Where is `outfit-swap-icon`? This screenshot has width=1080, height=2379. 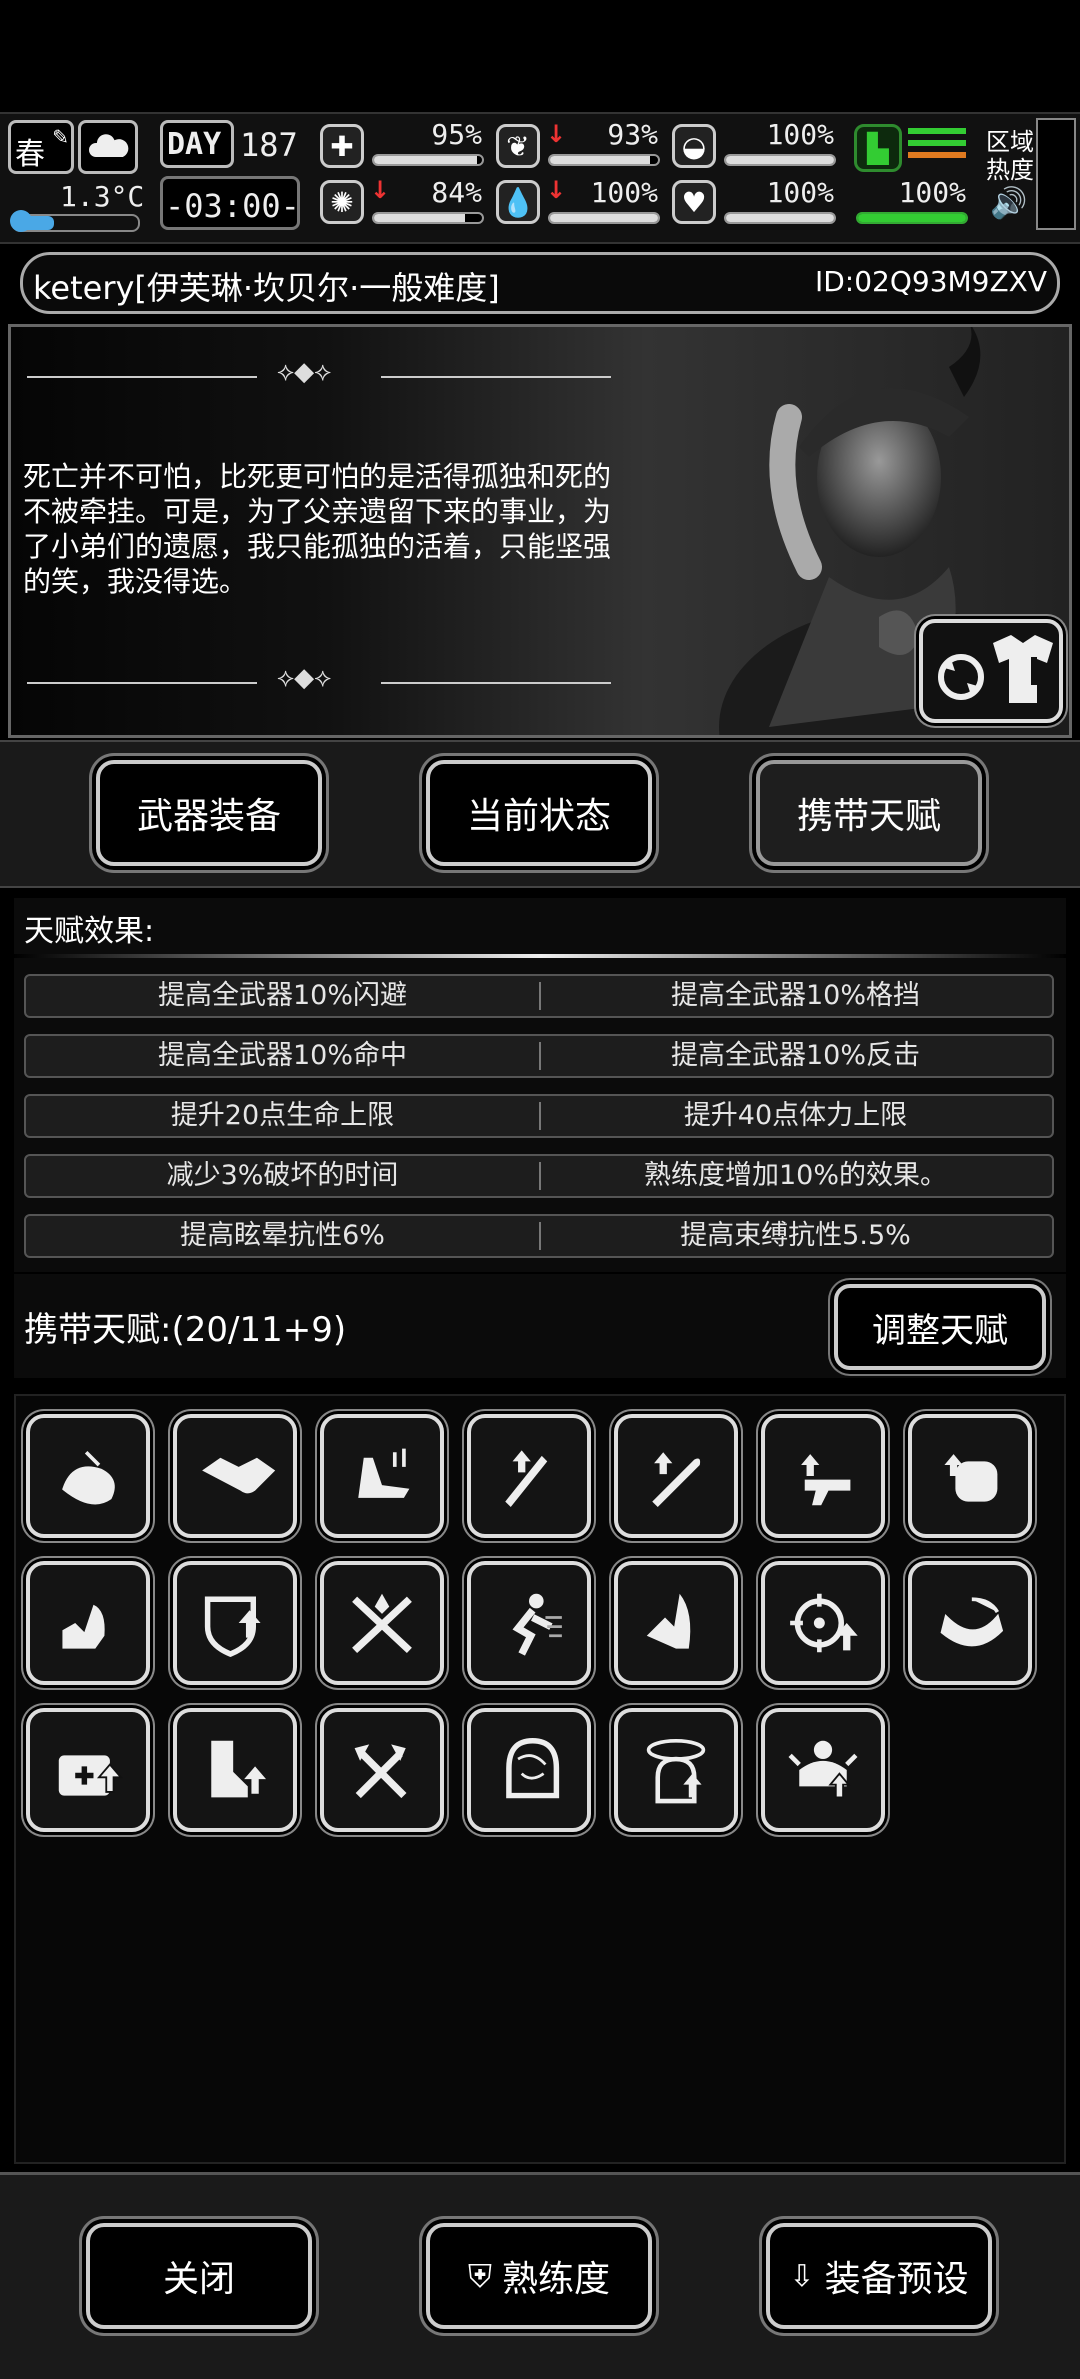 outfit-swap-icon is located at coordinates (995, 669).